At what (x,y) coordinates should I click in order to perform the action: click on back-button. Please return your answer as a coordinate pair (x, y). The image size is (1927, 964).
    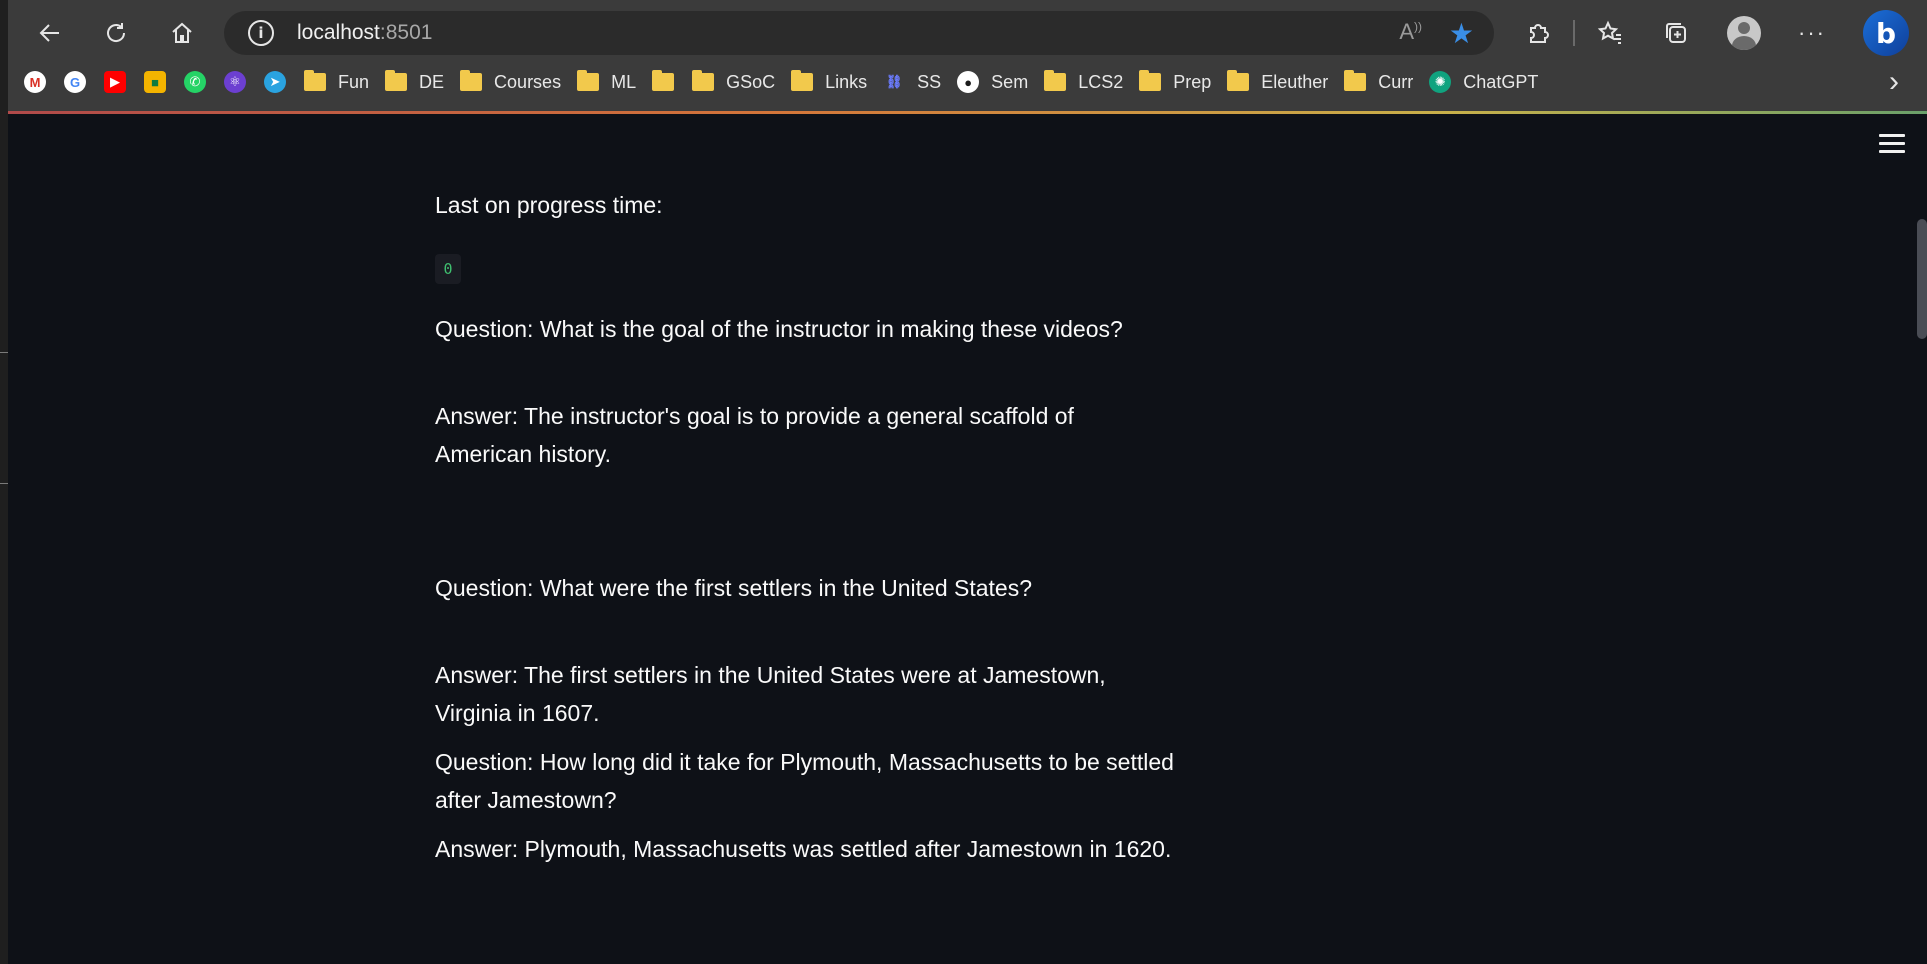
    Looking at the image, I should click on (50, 33).